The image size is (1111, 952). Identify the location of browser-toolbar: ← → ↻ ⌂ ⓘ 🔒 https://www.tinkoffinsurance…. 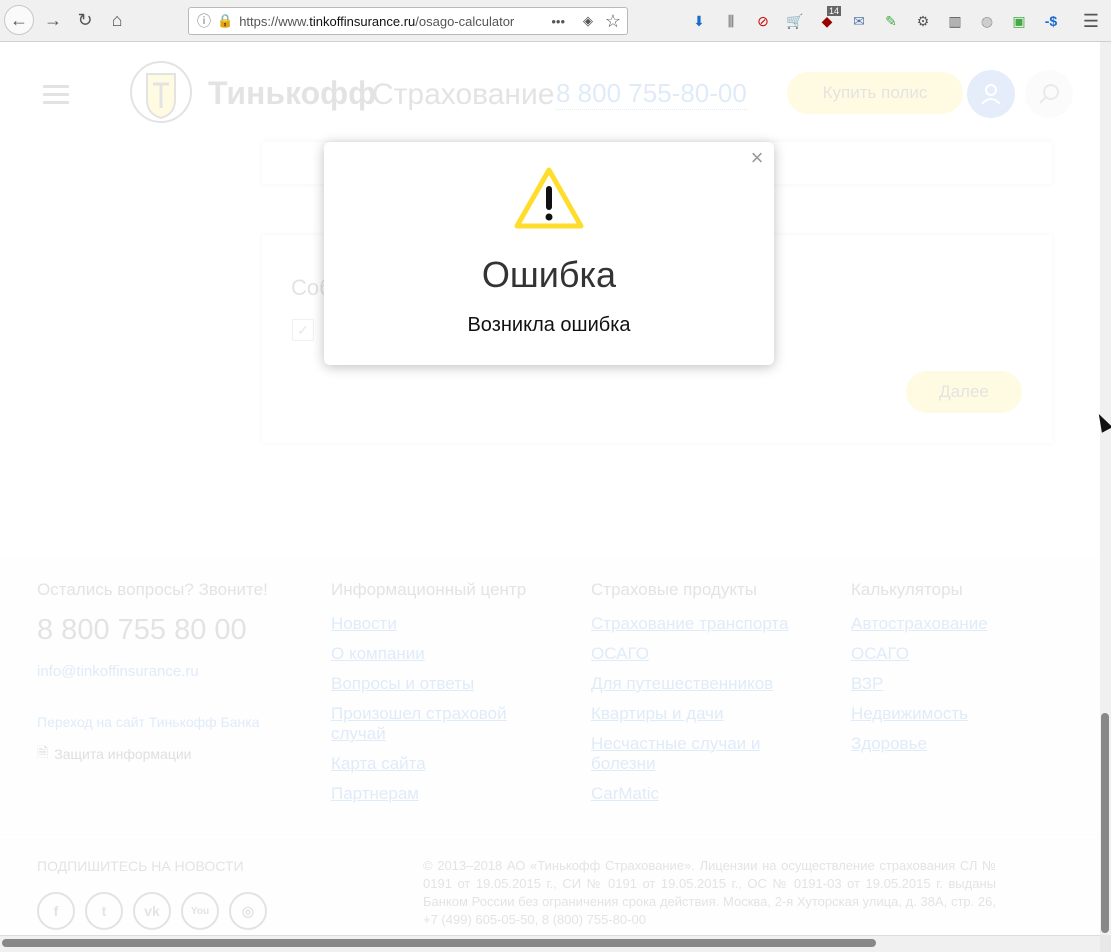
(555, 21).